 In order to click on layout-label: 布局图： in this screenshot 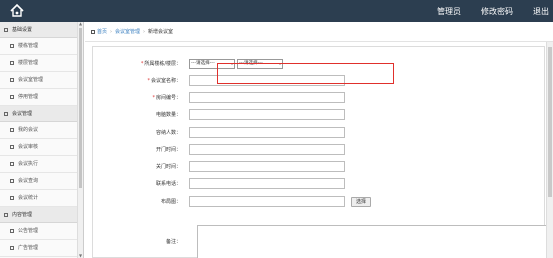, I will do `click(170, 202)`.